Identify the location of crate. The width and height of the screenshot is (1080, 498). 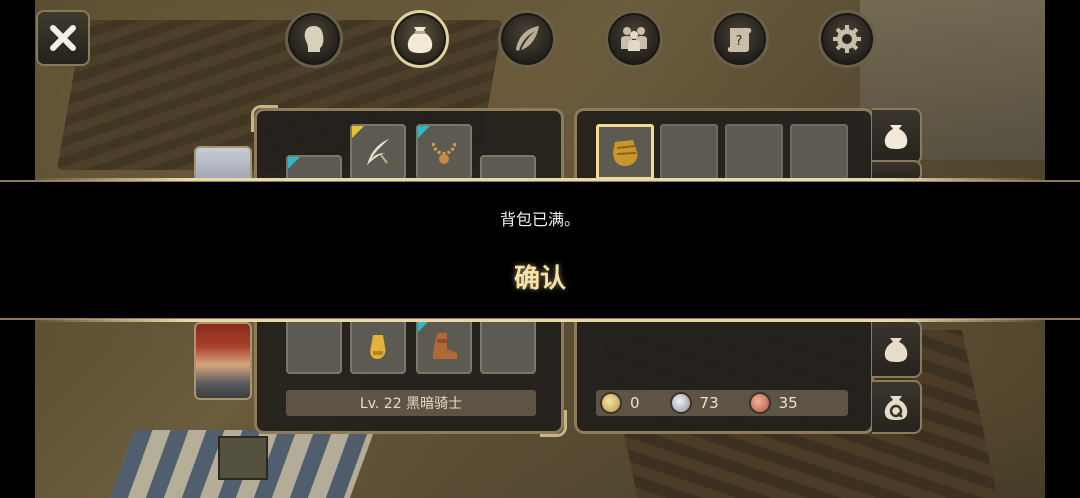
(243, 458).